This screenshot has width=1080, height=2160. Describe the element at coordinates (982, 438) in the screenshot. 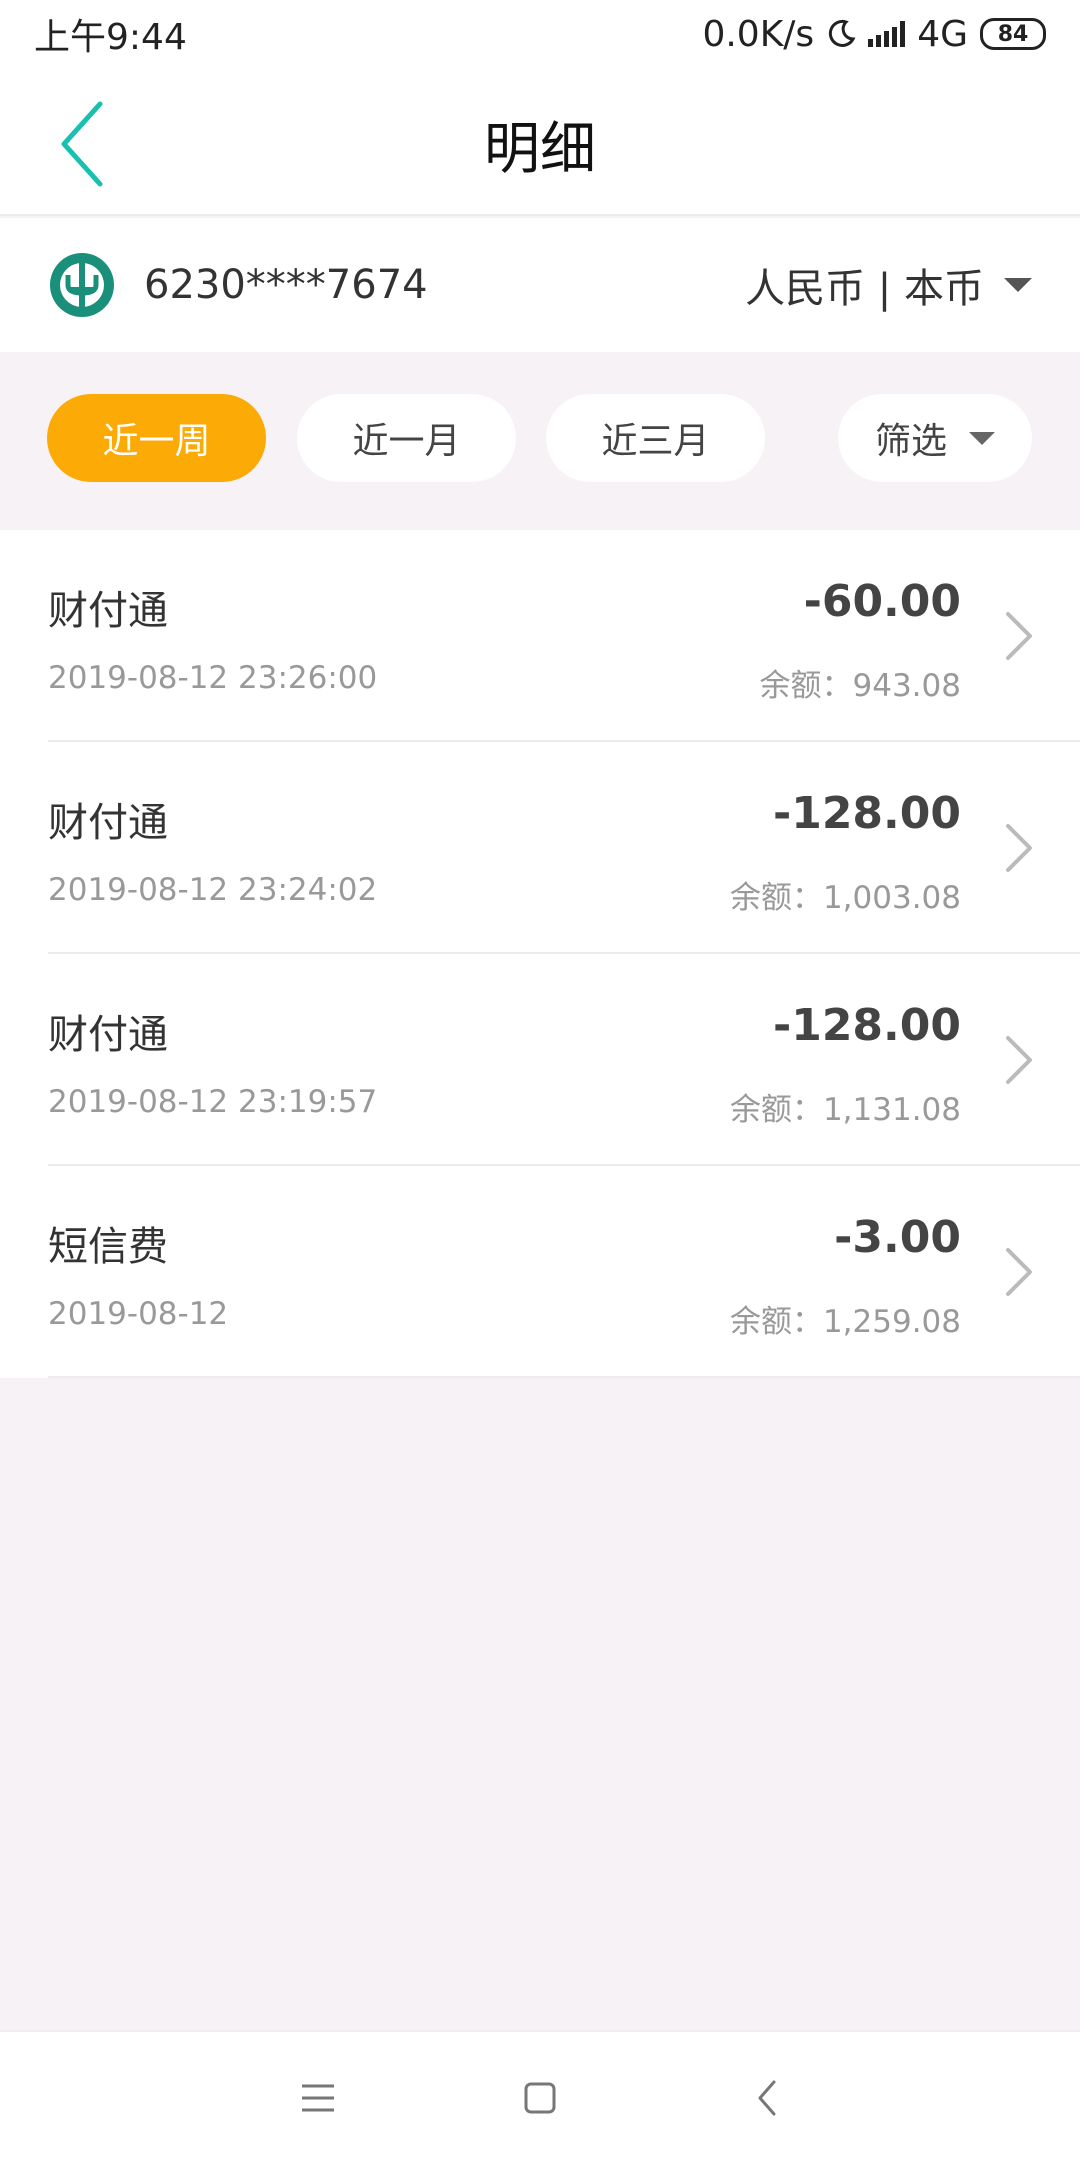

I see `filter-caret-icon` at that location.